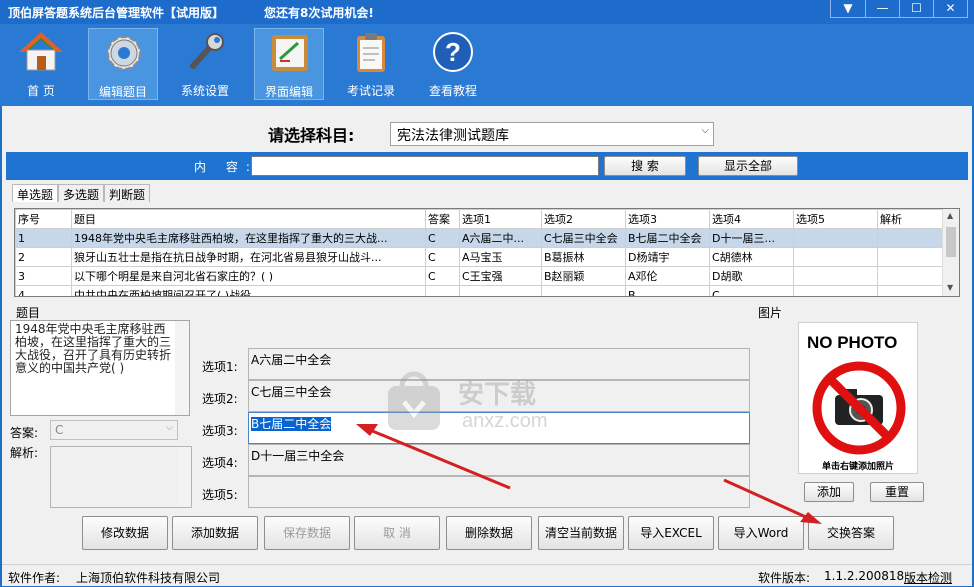 This screenshot has height=587, width=974. I want to click on photo-add-button: 添加, so click(829, 492).